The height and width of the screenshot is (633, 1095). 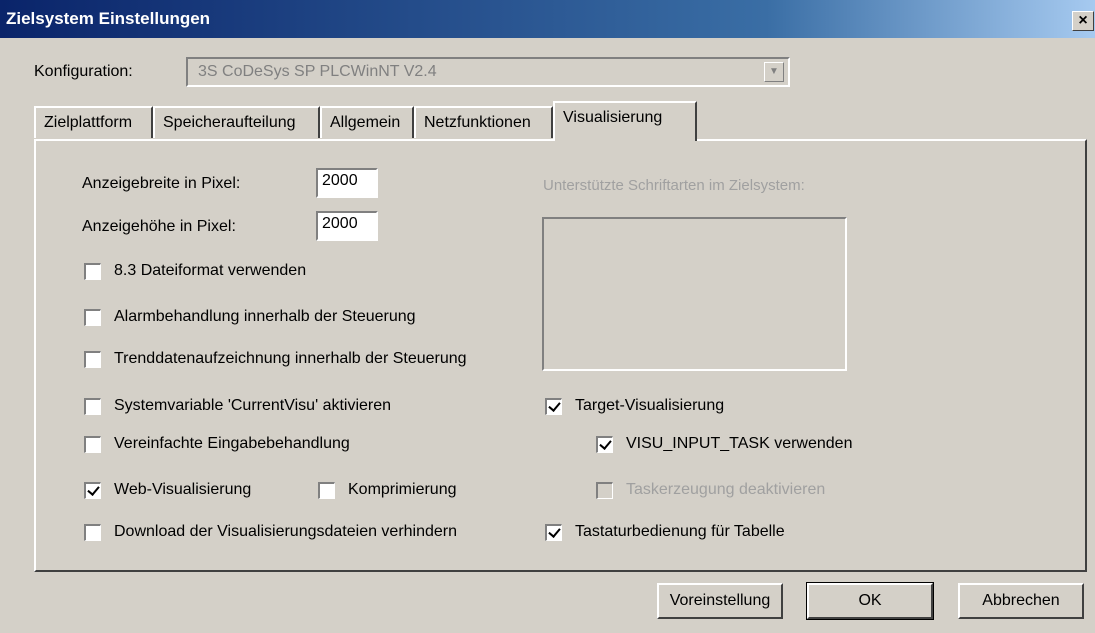 What do you see at coordinates (92, 317) in the screenshot?
I see `alarm-checkbox` at bounding box center [92, 317].